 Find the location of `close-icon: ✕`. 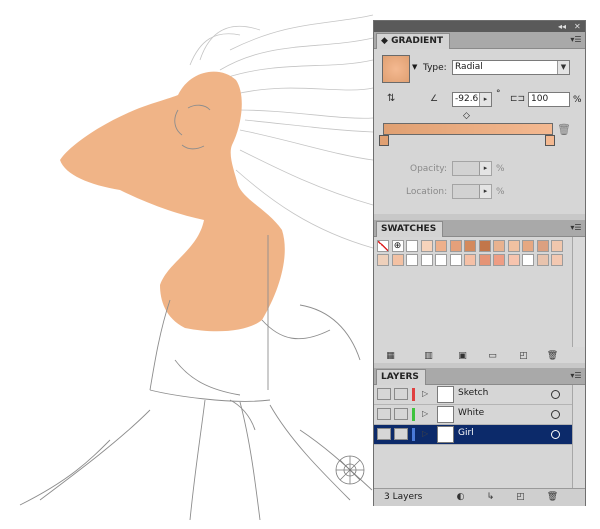

close-icon: ✕ is located at coordinates (577, 26).